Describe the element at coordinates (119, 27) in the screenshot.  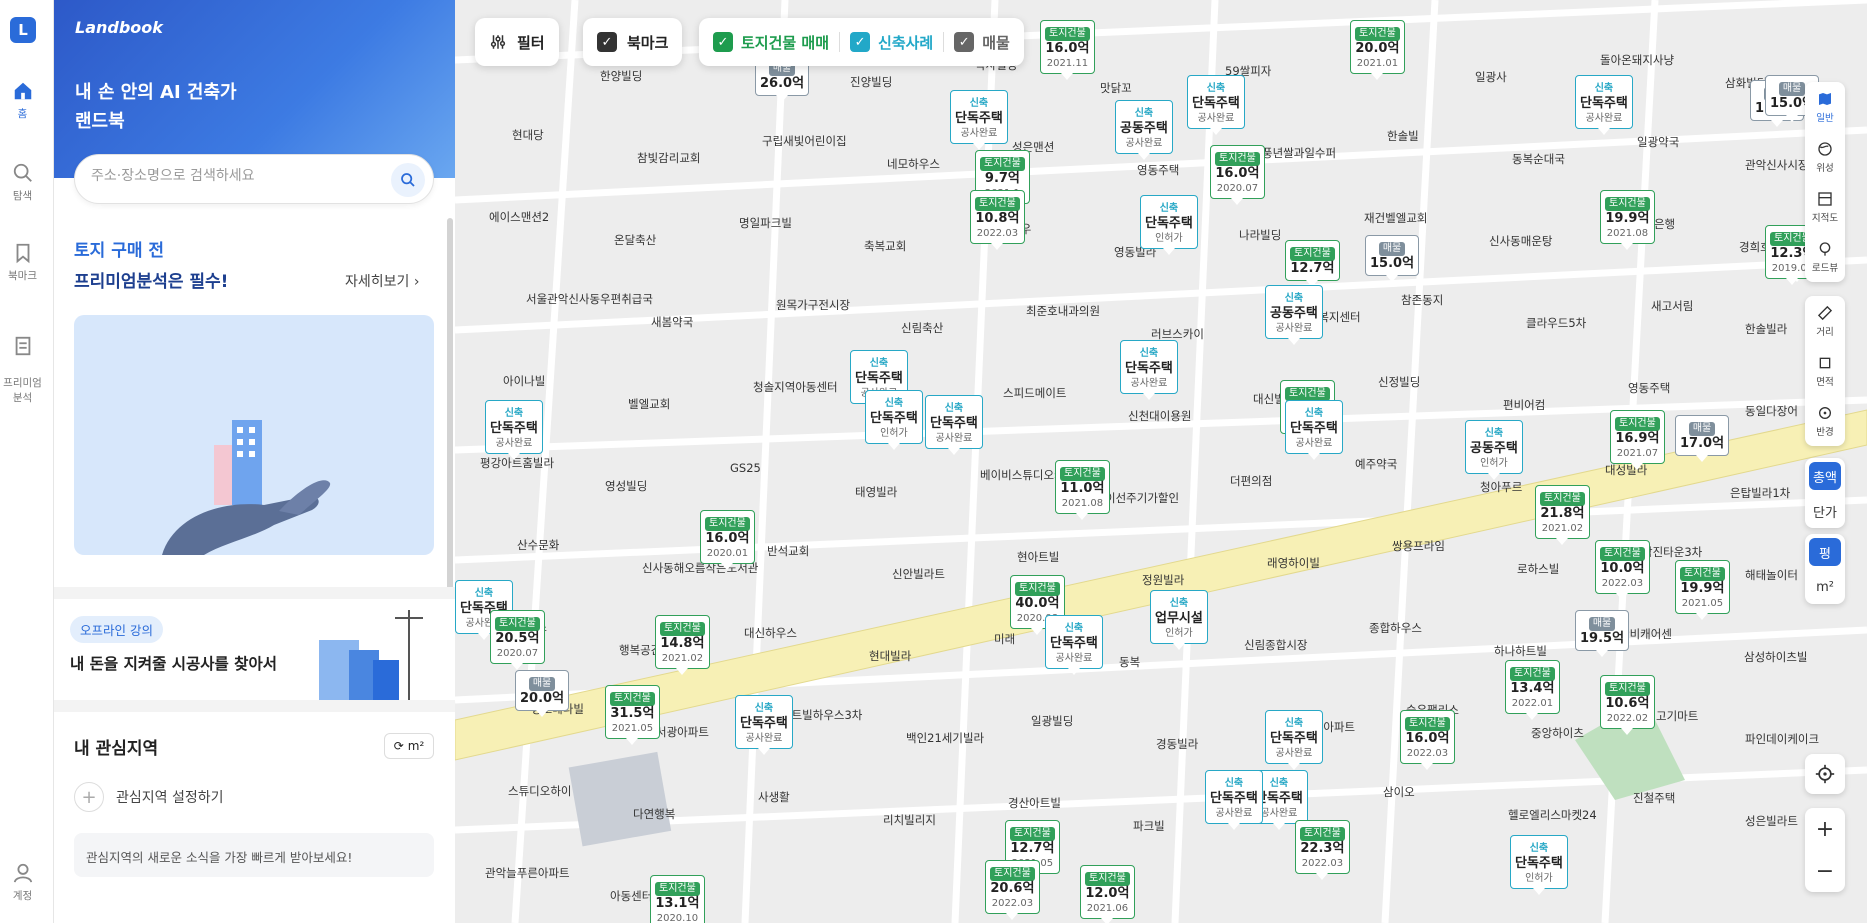
I see `brand-logo: Landbook` at that location.